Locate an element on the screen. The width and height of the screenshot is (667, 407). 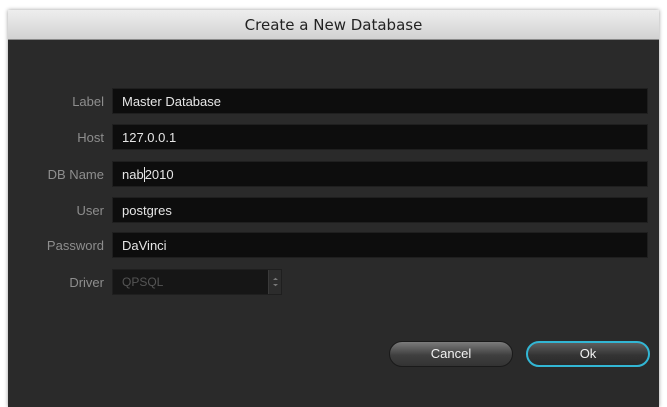
db-name-text-before-caret: nab is located at coordinates (133, 174).